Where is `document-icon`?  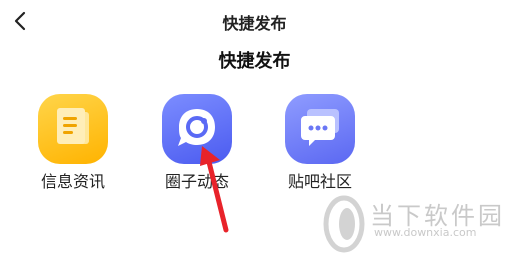
document-icon is located at coordinates (73, 126).